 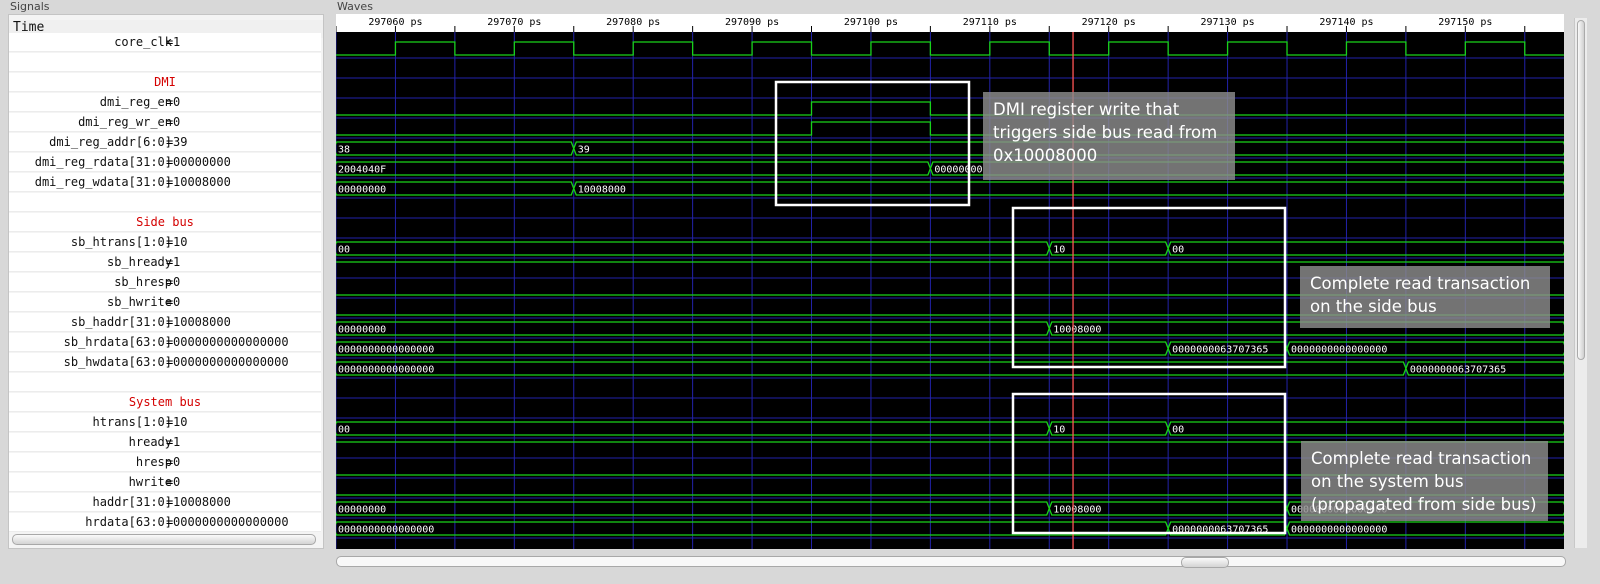 I want to click on waves-vertical-scrollbar-thumb, so click(x=1581, y=190).